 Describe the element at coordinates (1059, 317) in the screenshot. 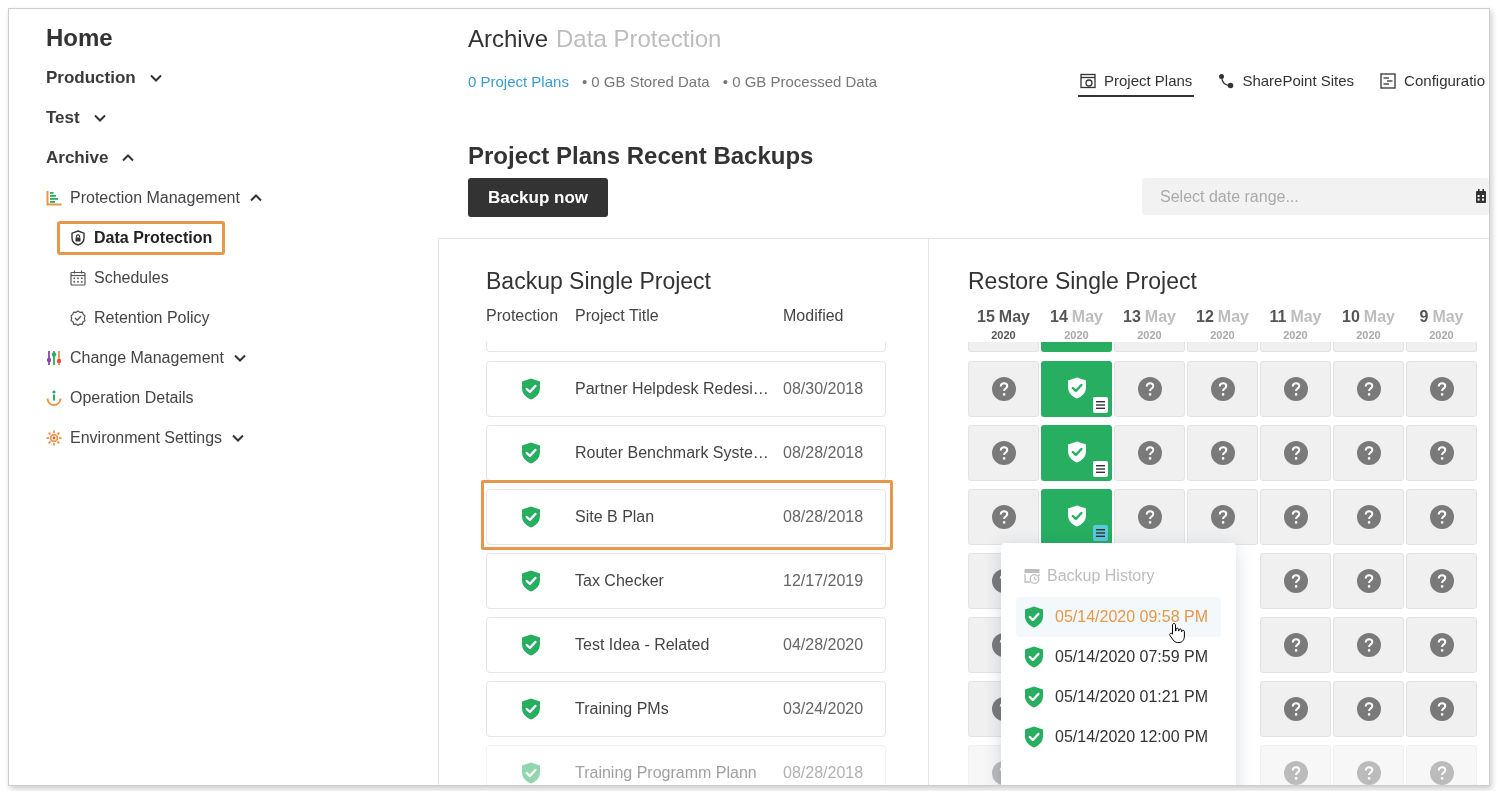

I see `day-number: 14` at that location.